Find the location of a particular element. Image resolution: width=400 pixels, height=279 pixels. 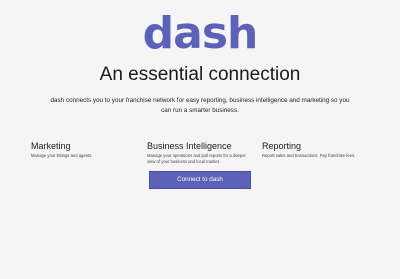

connect-to-dash-button: Connect to dash is located at coordinates (200, 180).